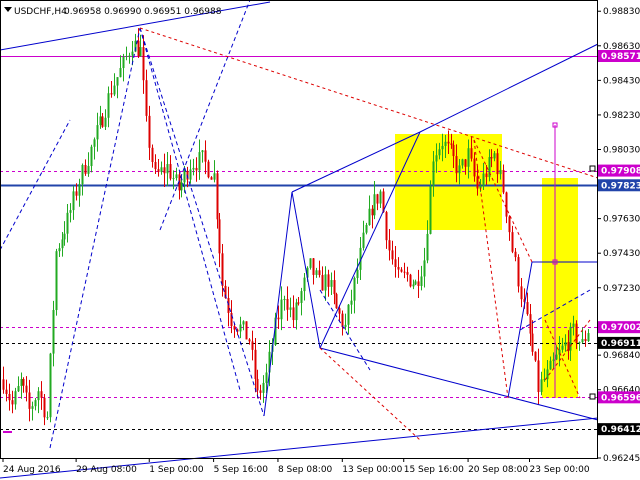  What do you see at coordinates (372, 470) in the screenshot?
I see `x-tick-label: 13 Sep 00:00` at bounding box center [372, 470].